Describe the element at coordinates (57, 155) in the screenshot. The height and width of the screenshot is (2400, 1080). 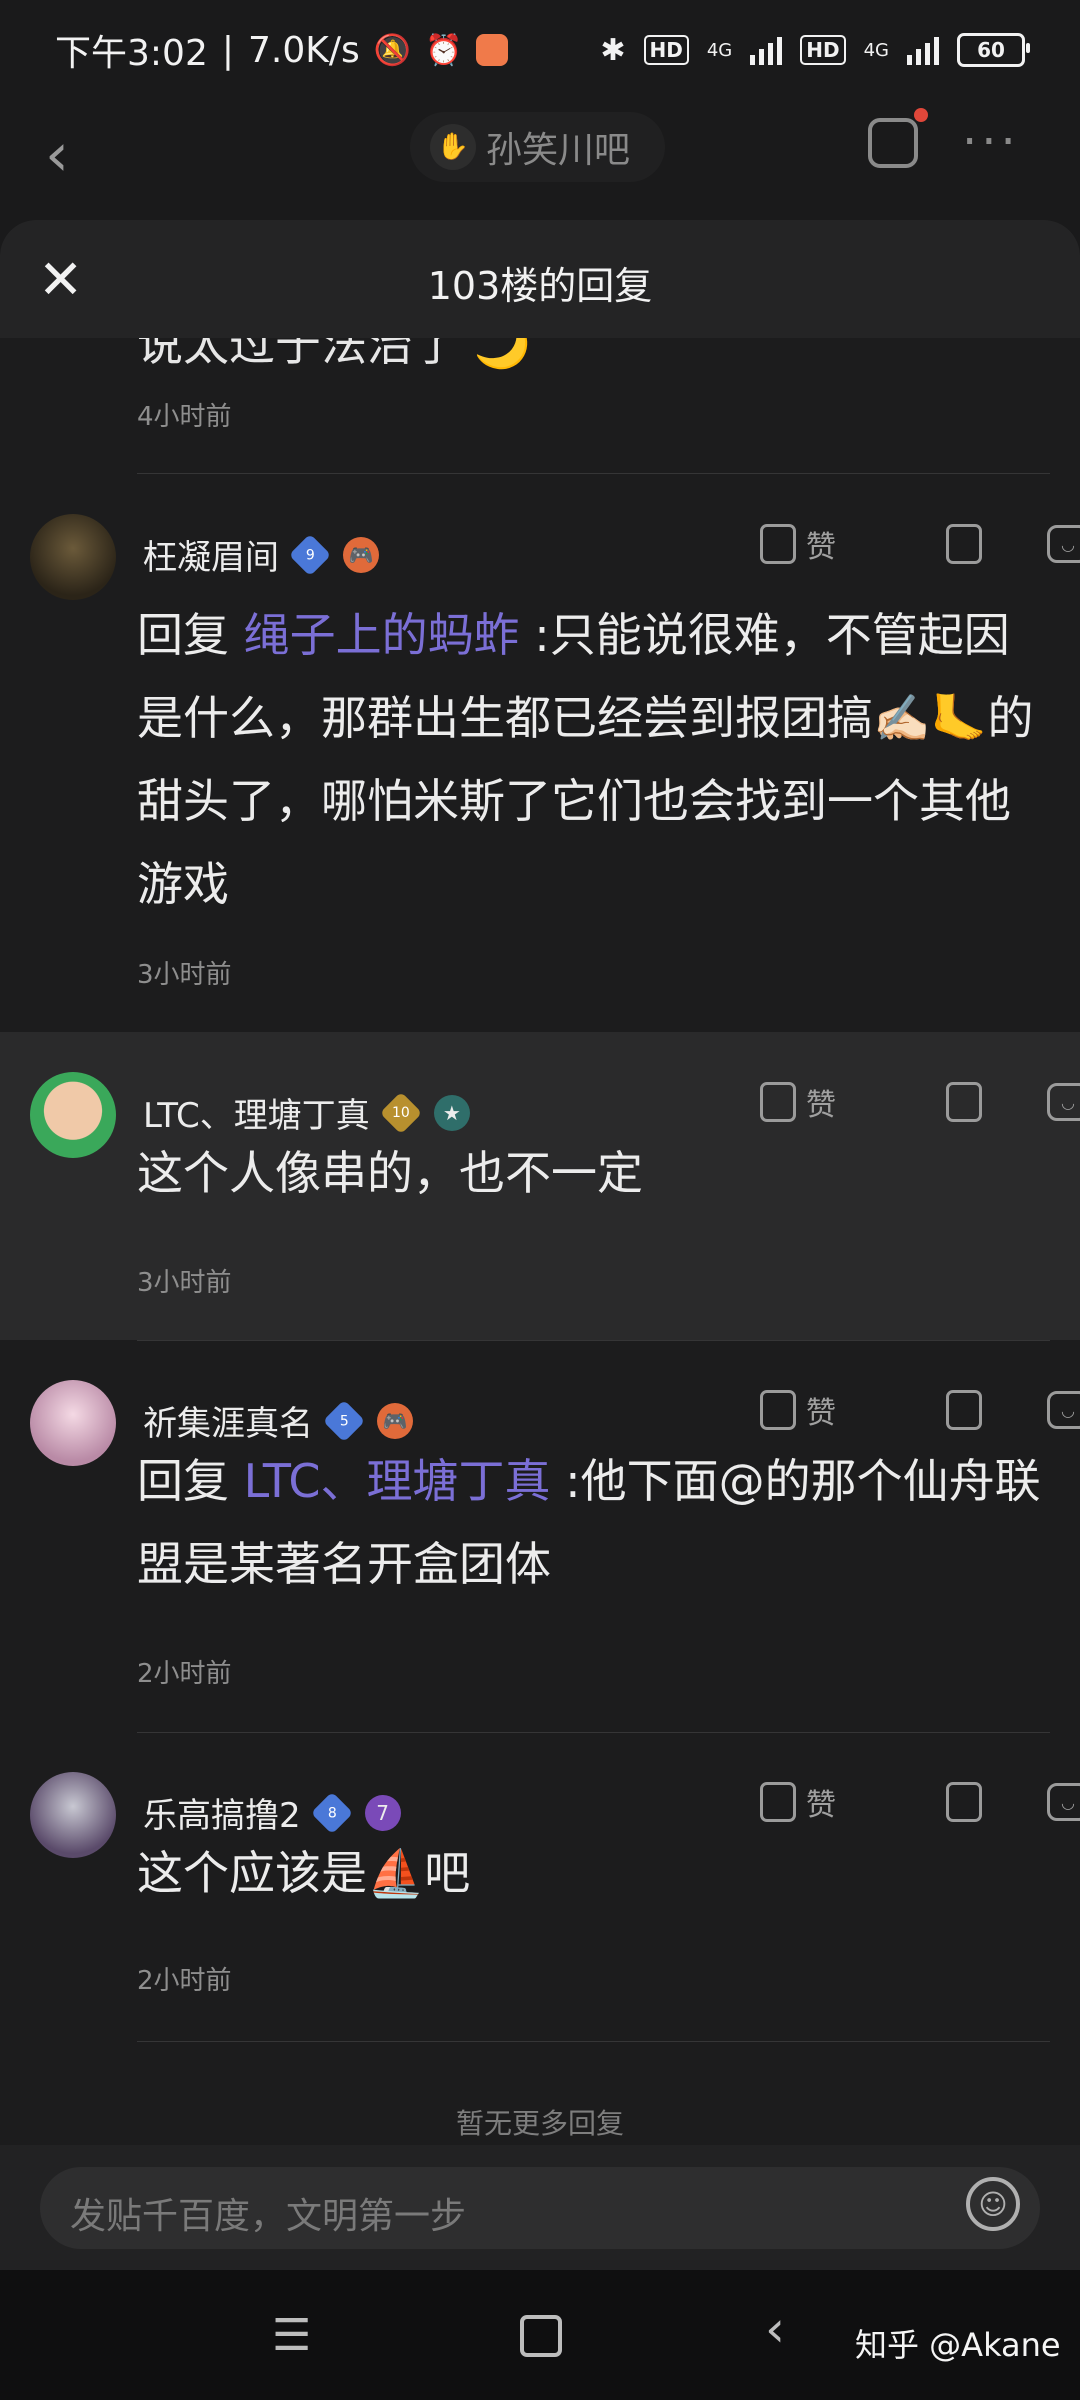
I see `back-icon: ‹` at that location.